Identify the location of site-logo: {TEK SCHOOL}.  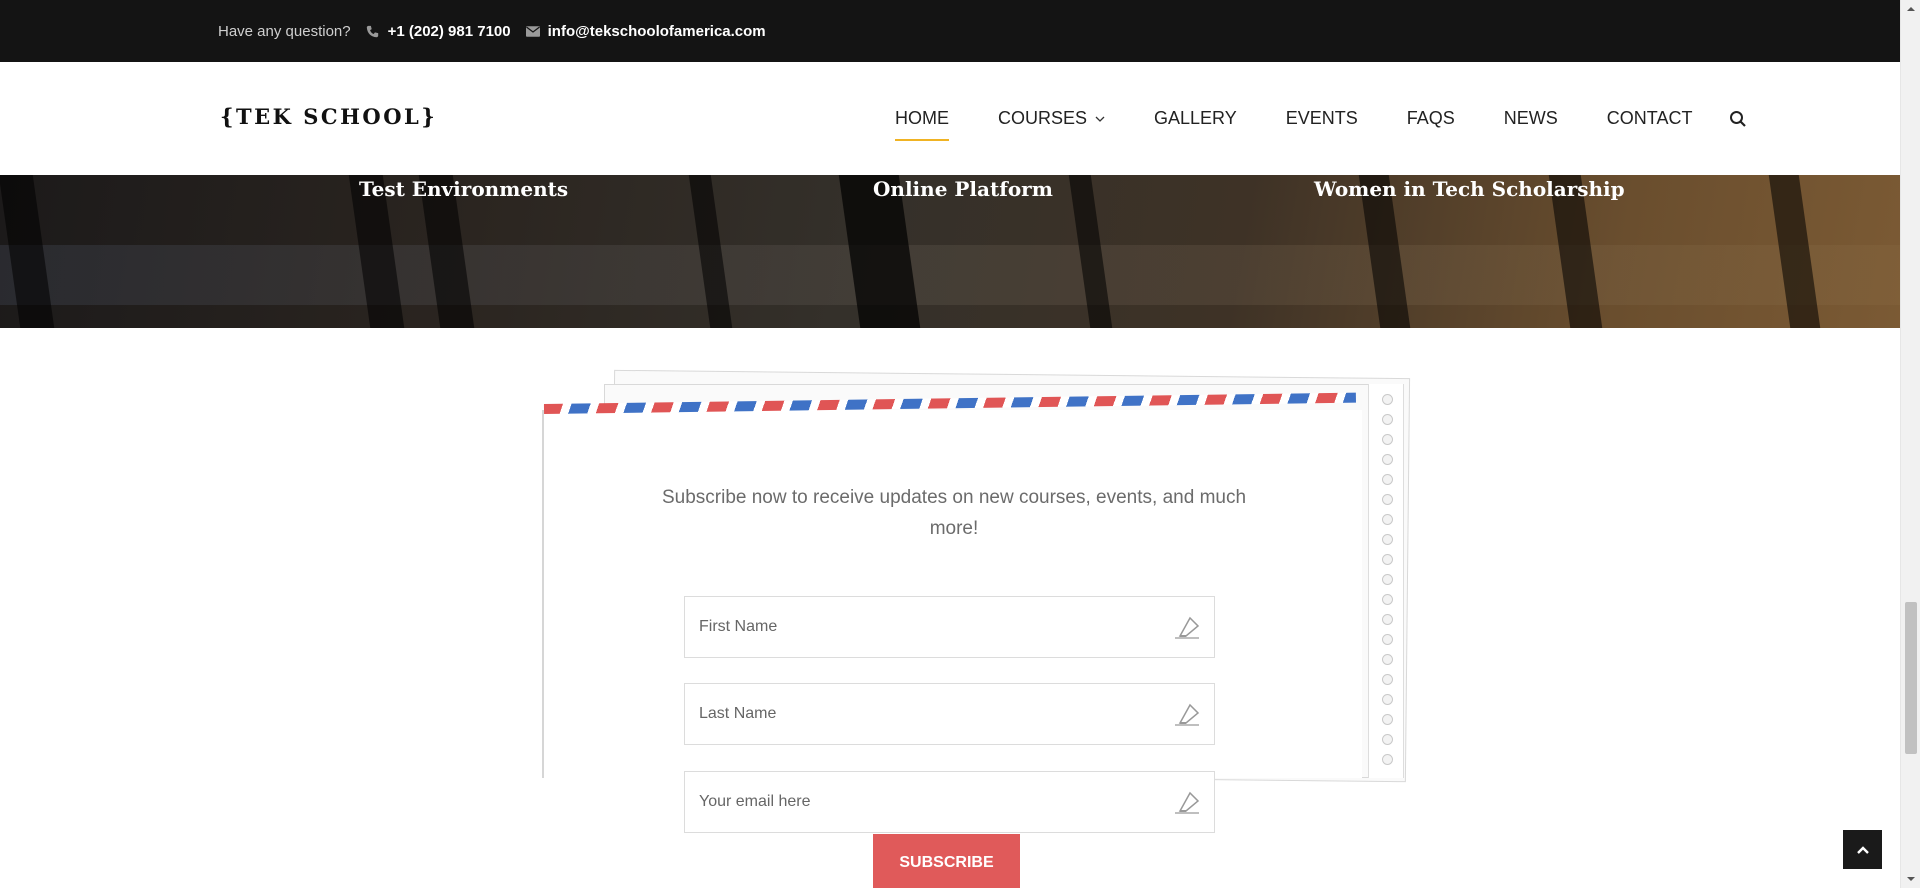
(328, 116).